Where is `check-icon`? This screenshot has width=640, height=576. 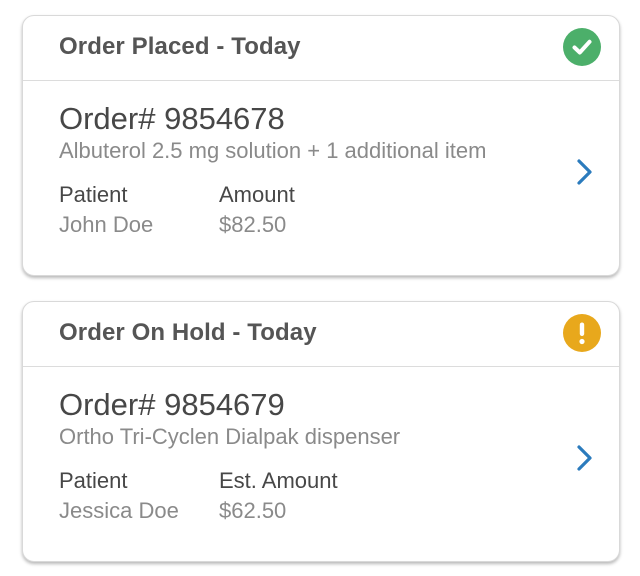
check-icon is located at coordinates (582, 47).